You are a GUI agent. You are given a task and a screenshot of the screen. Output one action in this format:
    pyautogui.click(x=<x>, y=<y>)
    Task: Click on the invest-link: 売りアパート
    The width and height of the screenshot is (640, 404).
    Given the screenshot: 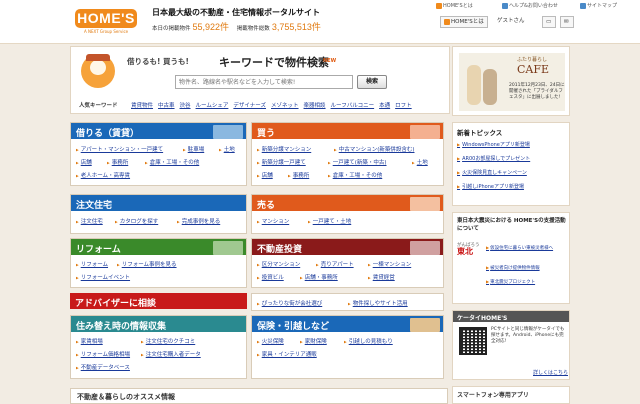 What is the action you would take?
    pyautogui.click(x=335, y=264)
    